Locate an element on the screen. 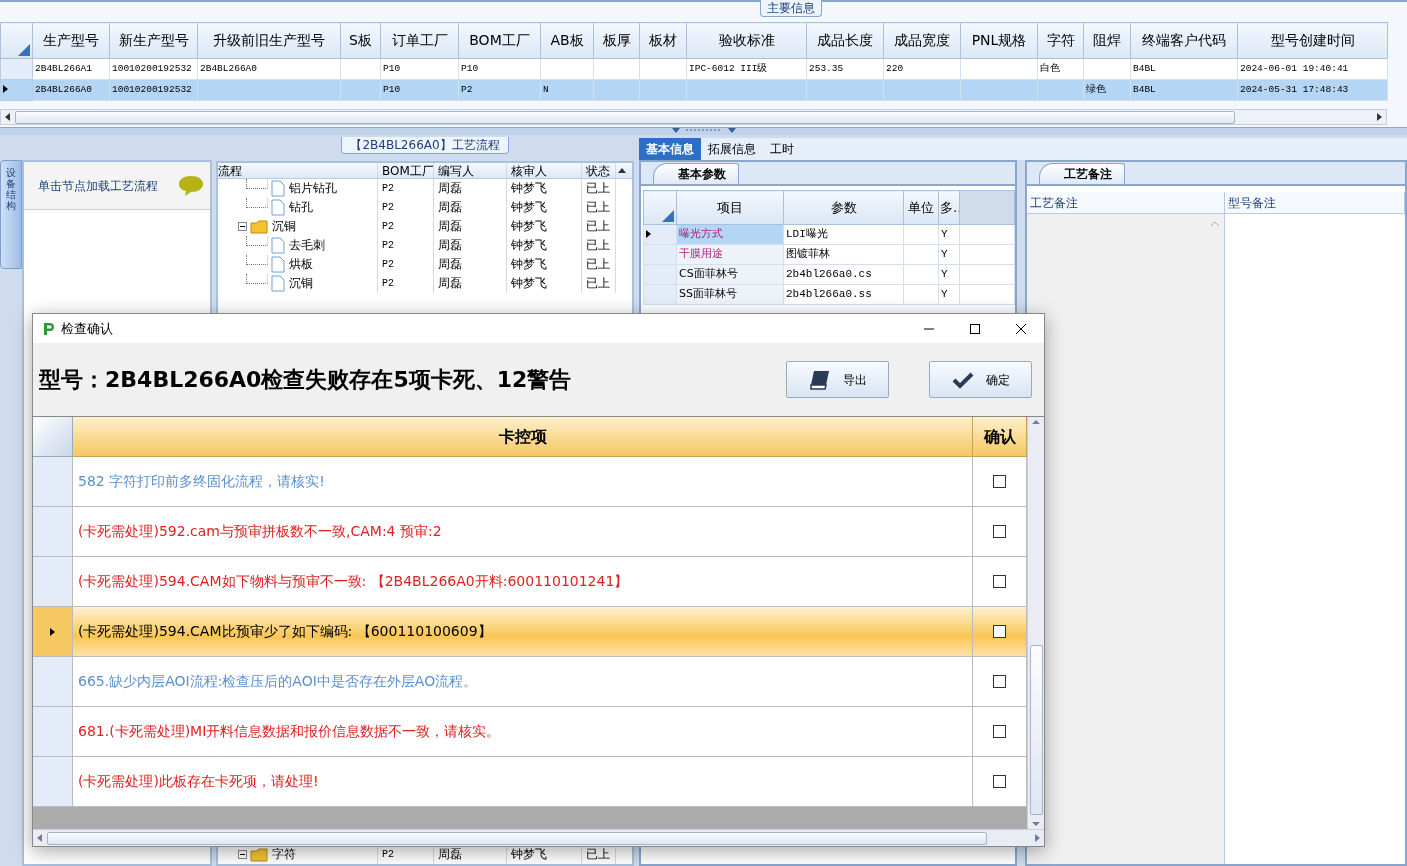 The width and height of the screenshot is (1407, 866). checkmark-icon is located at coordinates (962, 379).